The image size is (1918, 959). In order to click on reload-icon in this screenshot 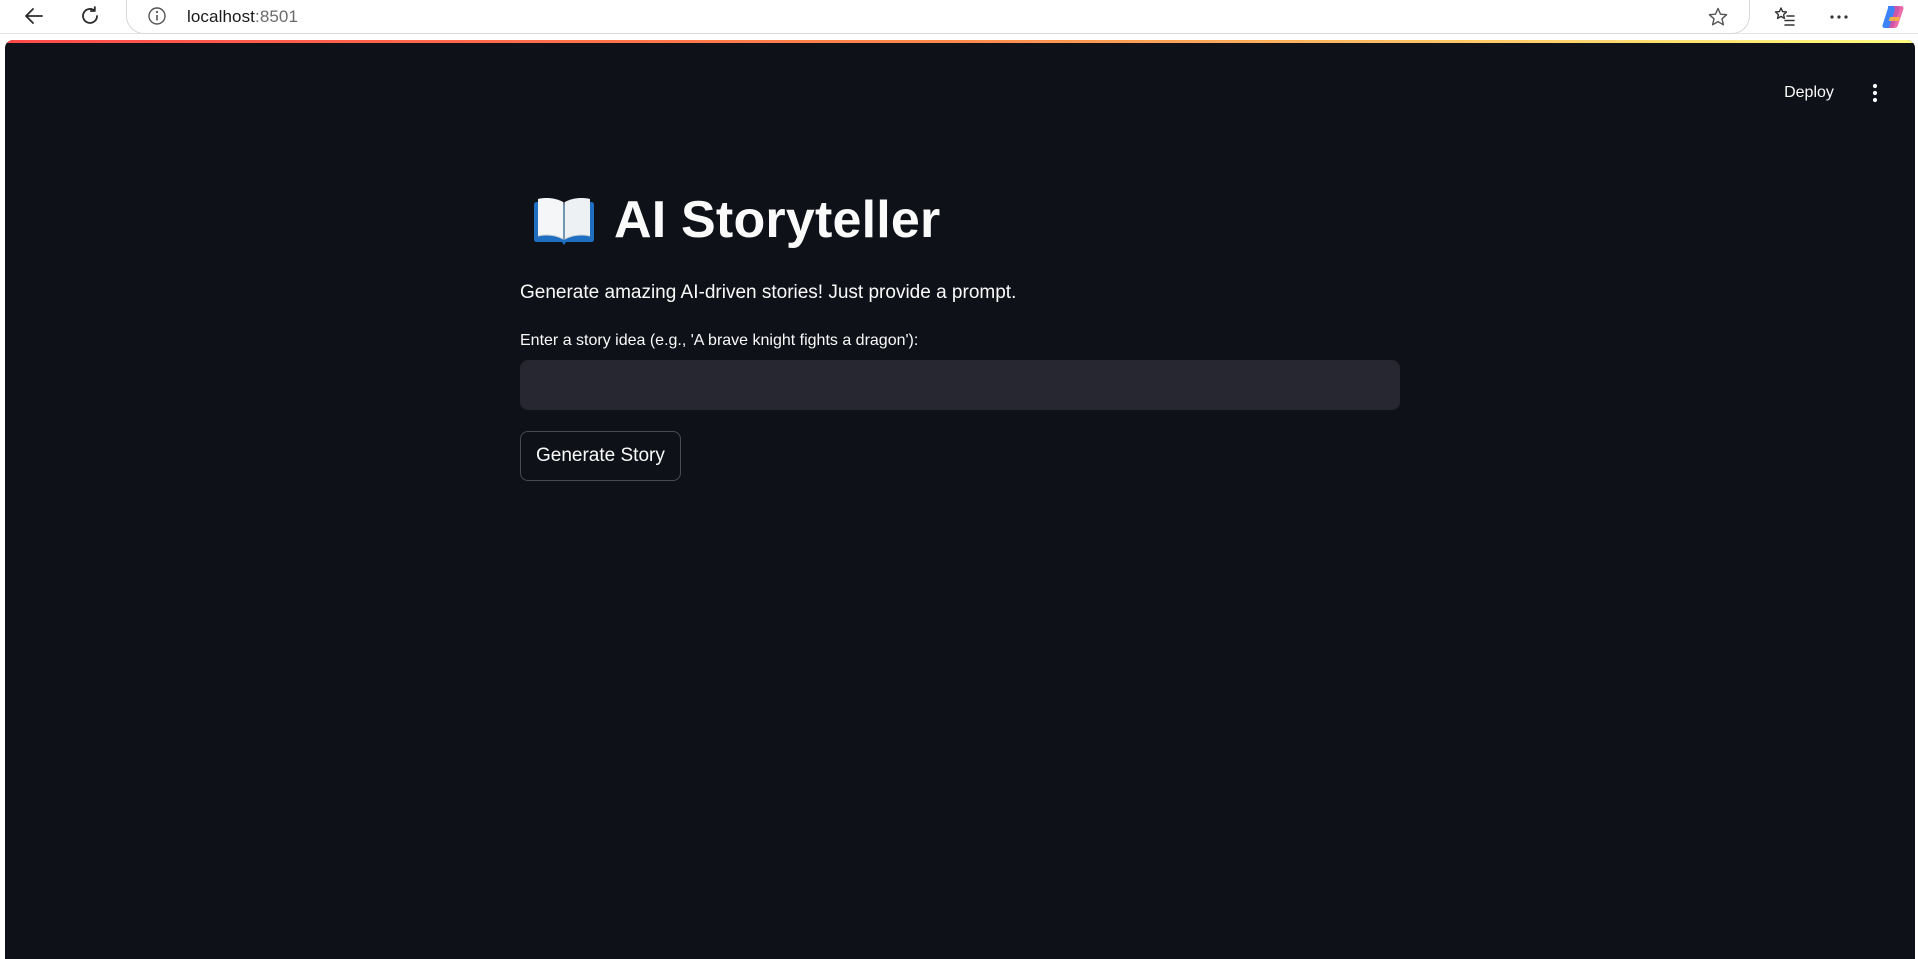, I will do `click(90, 15)`.